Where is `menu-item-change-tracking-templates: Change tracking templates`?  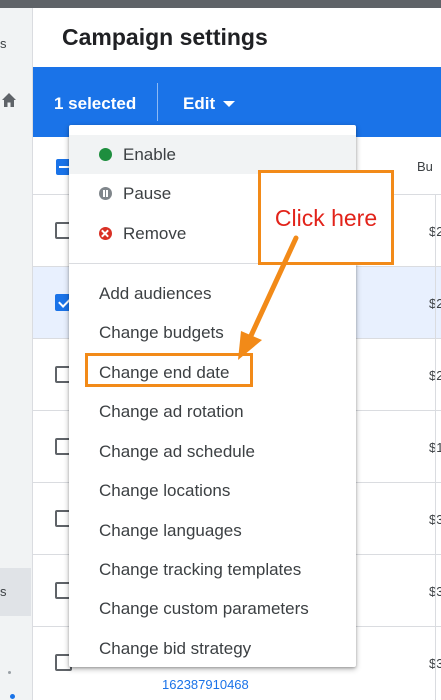
menu-item-change-tracking-templates: Change tracking templates is located at coordinates (212, 569).